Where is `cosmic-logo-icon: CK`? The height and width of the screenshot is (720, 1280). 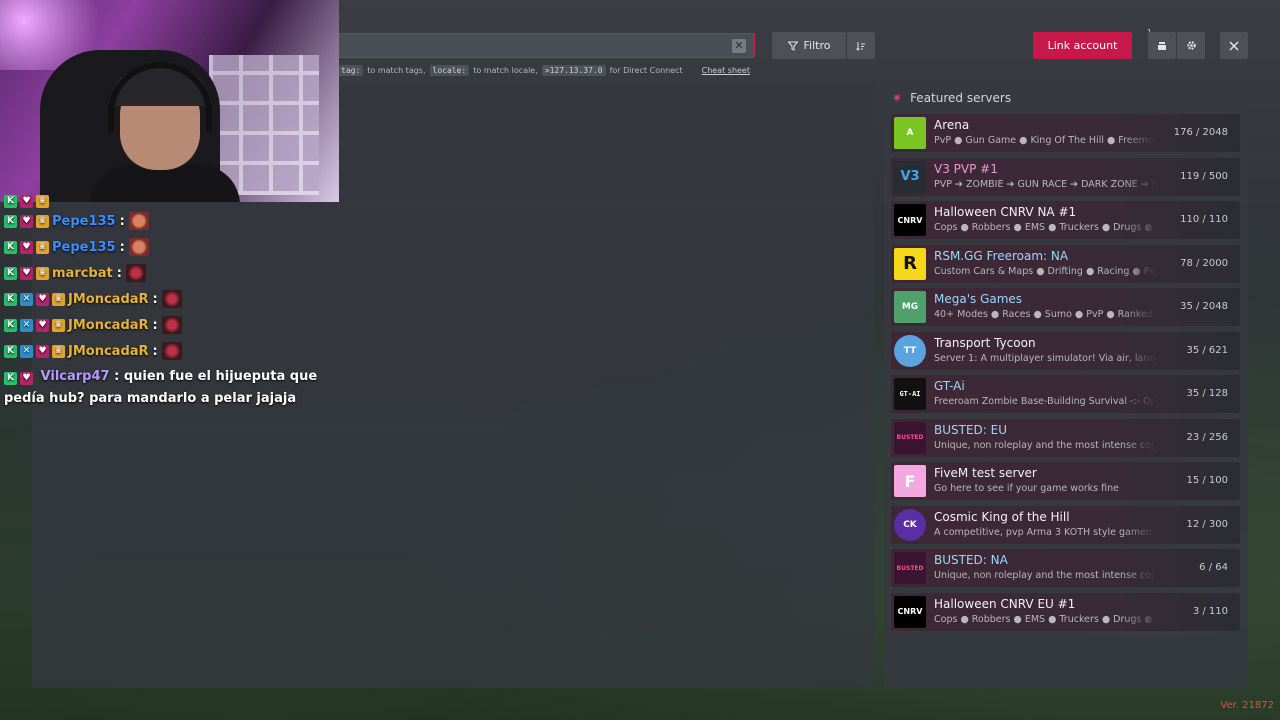 cosmic-logo-icon: CK is located at coordinates (910, 524).